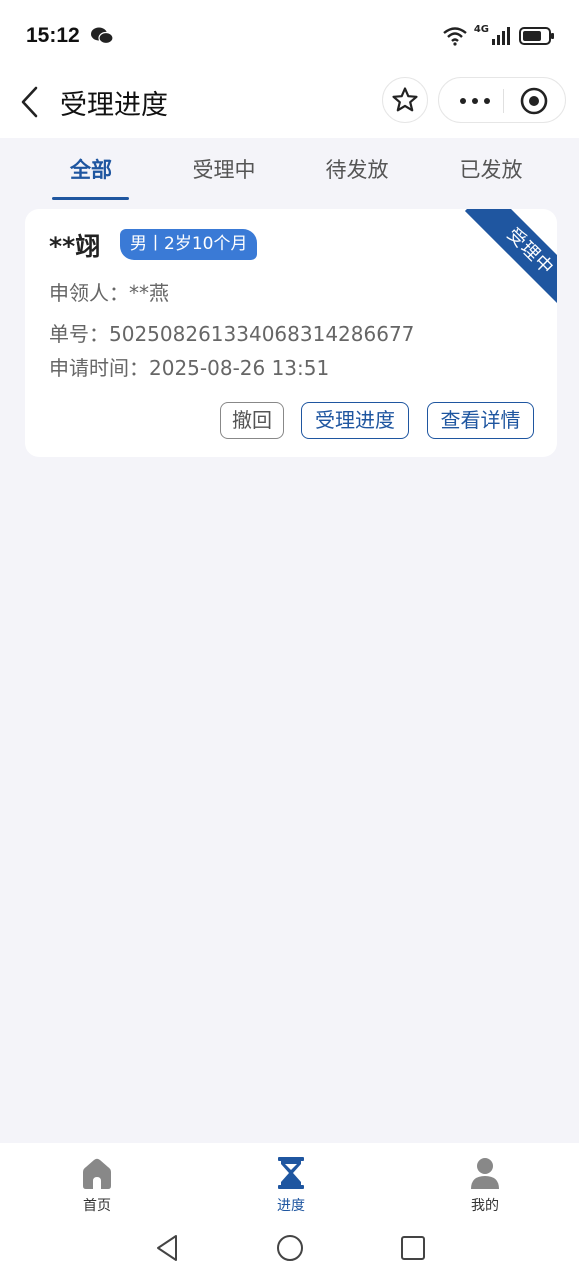  Describe the element at coordinates (91, 169) in the screenshot. I see `tab-all: 全部` at that location.